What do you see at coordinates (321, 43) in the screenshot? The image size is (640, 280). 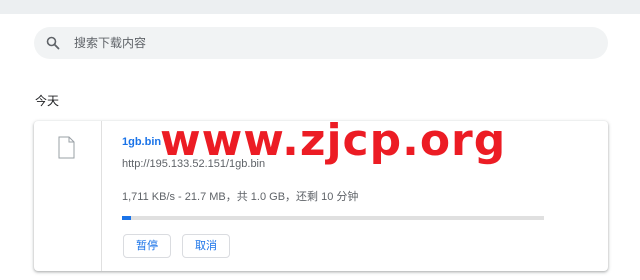 I see `search-box: 搜索下载内容` at bounding box center [321, 43].